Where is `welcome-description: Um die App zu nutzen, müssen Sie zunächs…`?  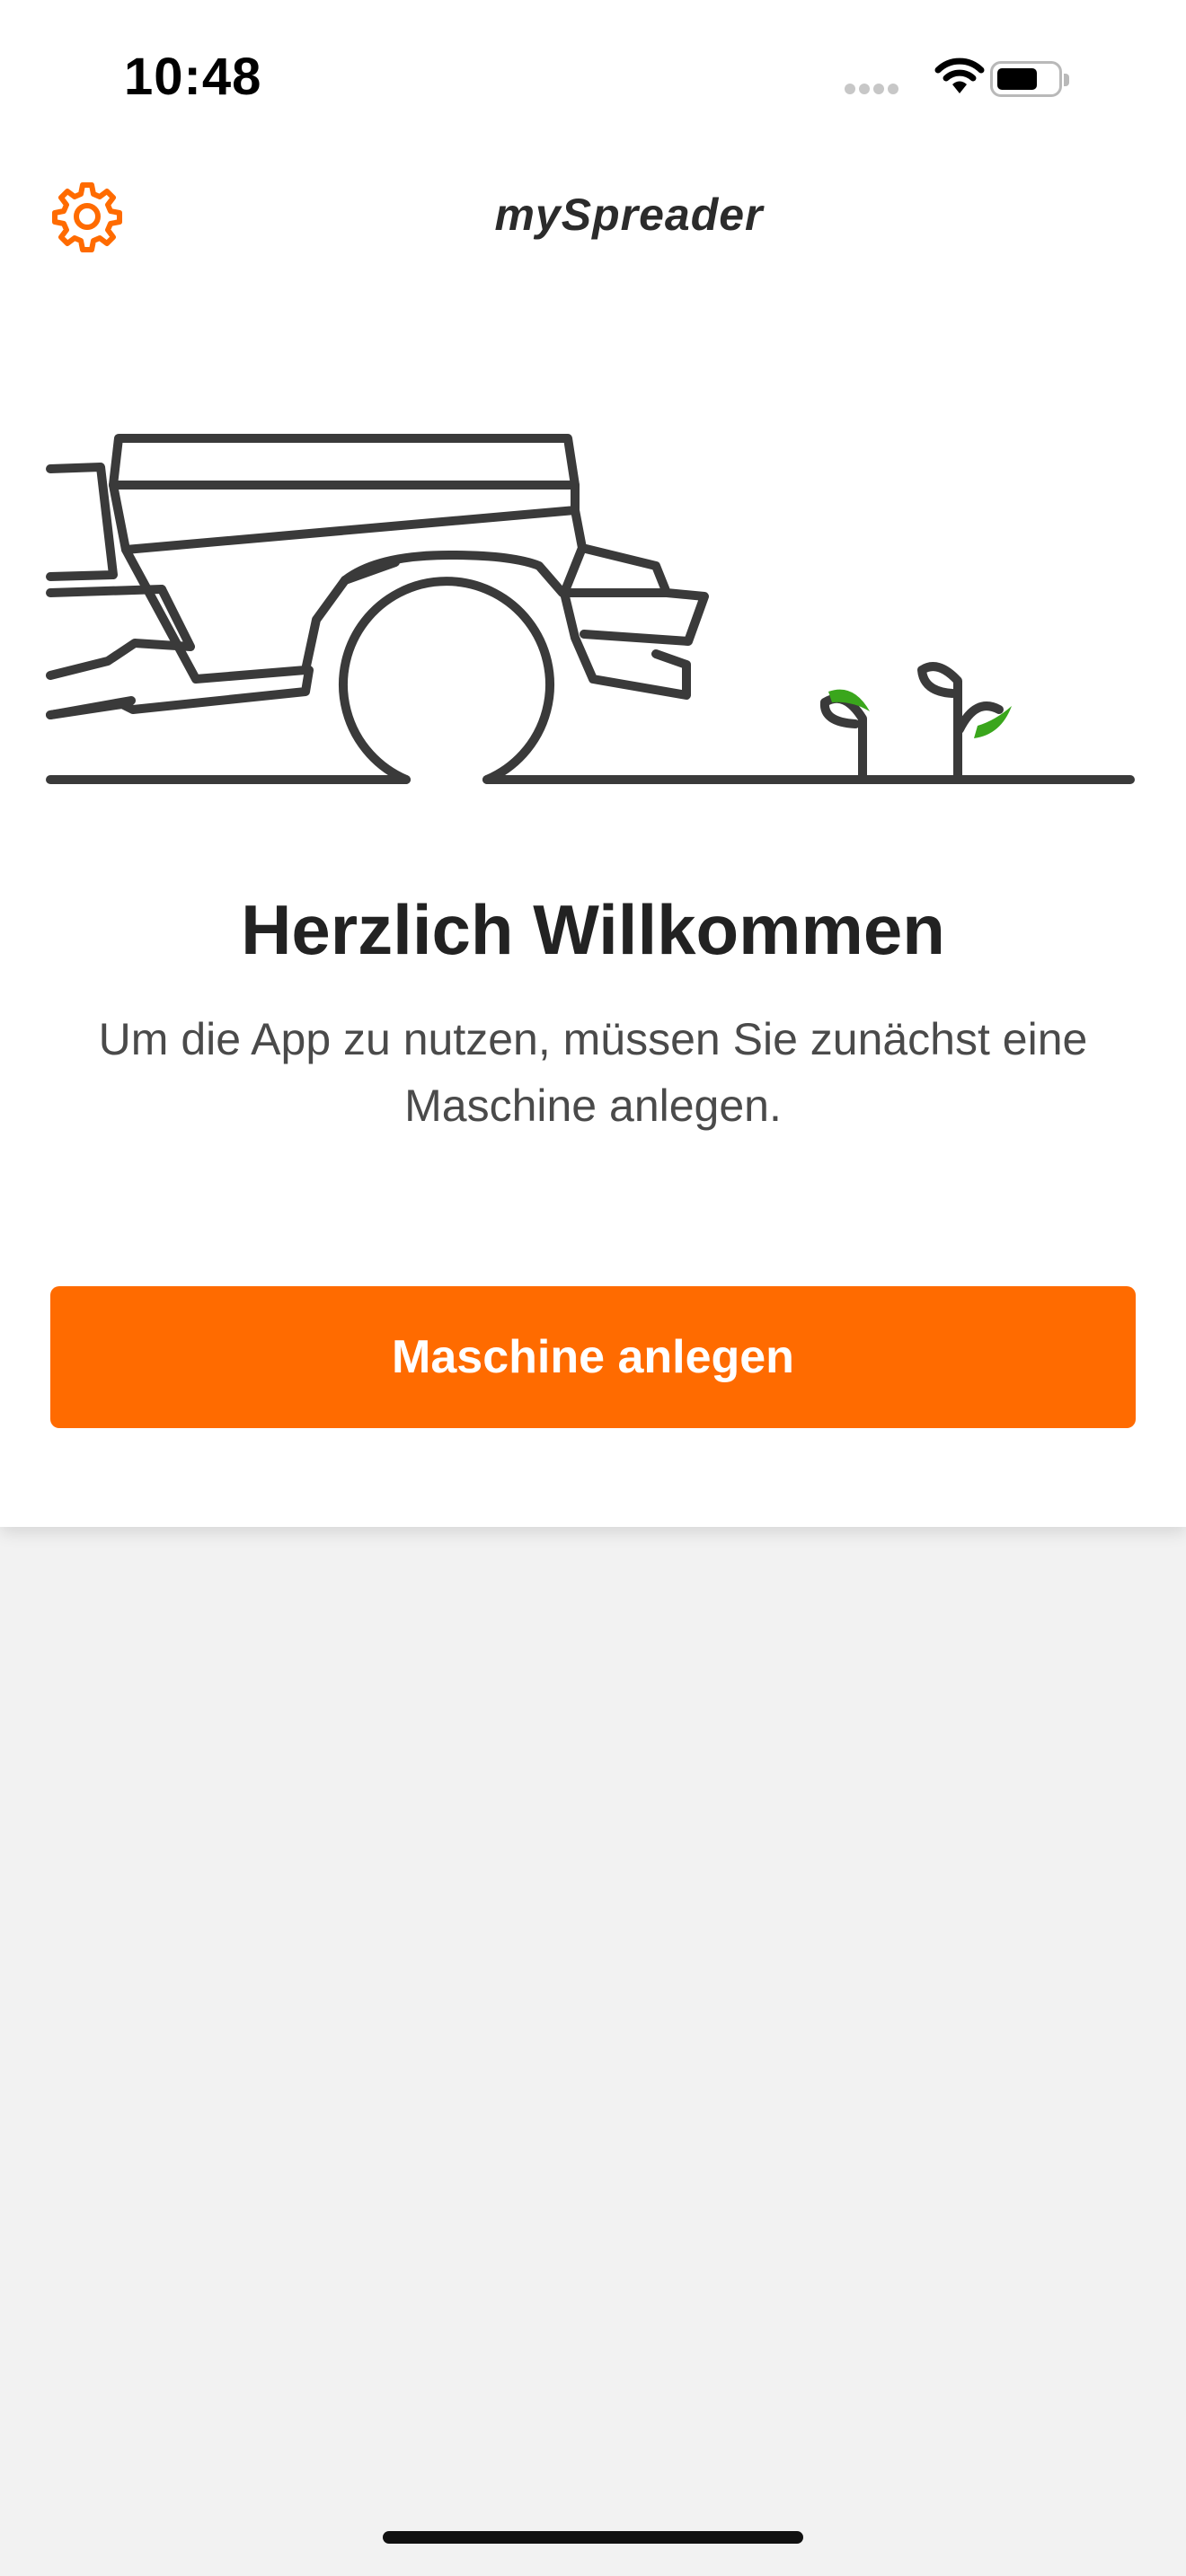
welcome-description: Um die App zu nutzen, müssen Sie zunächs… is located at coordinates (593, 1072).